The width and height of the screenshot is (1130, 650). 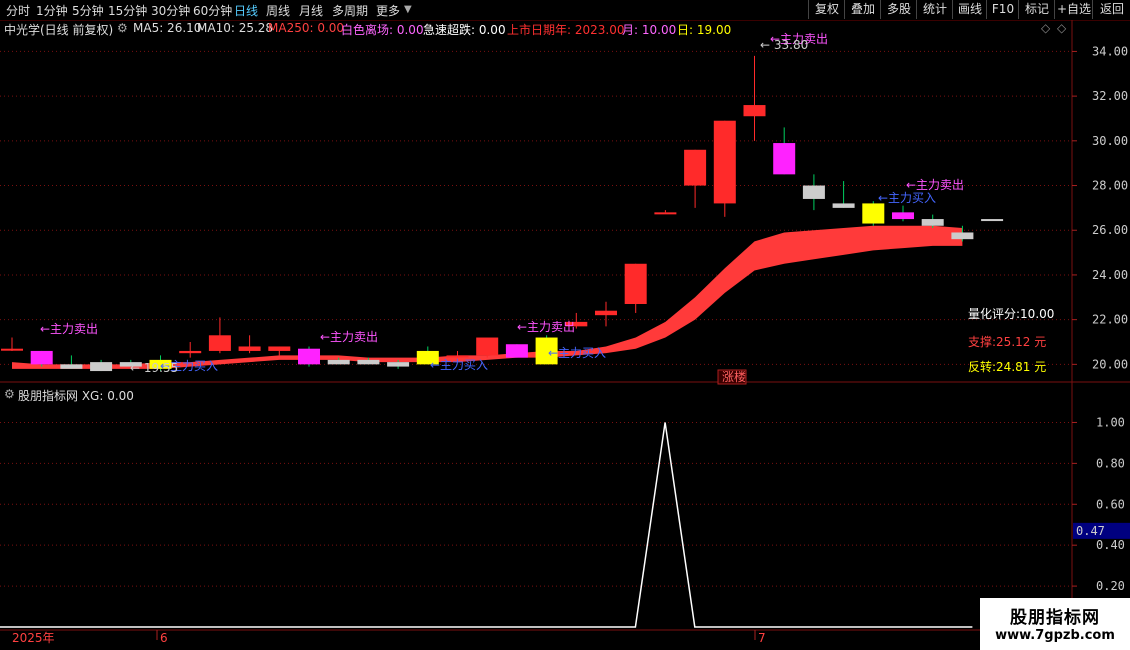 What do you see at coordinates (1090, 531) in the screenshot?
I see `current-value-label: 0.47` at bounding box center [1090, 531].